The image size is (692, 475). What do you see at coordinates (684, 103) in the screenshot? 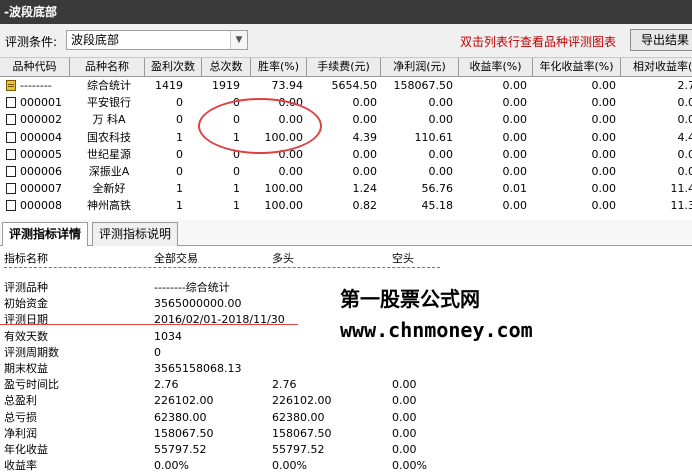
I see `cell-relative: 0.0` at bounding box center [684, 103].